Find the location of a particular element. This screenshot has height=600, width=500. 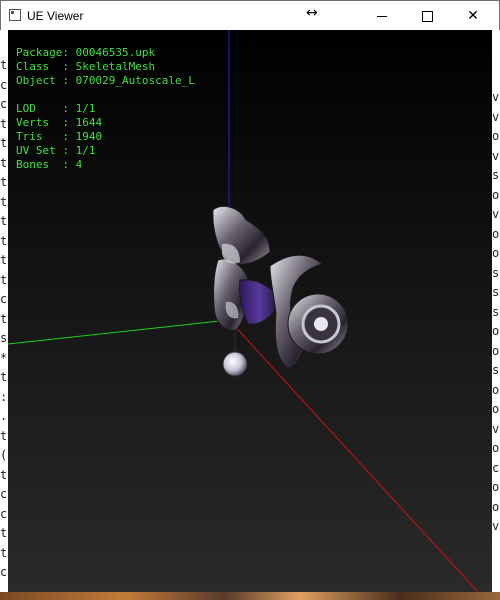

background-text-glyph: : is located at coordinates (4, 396).